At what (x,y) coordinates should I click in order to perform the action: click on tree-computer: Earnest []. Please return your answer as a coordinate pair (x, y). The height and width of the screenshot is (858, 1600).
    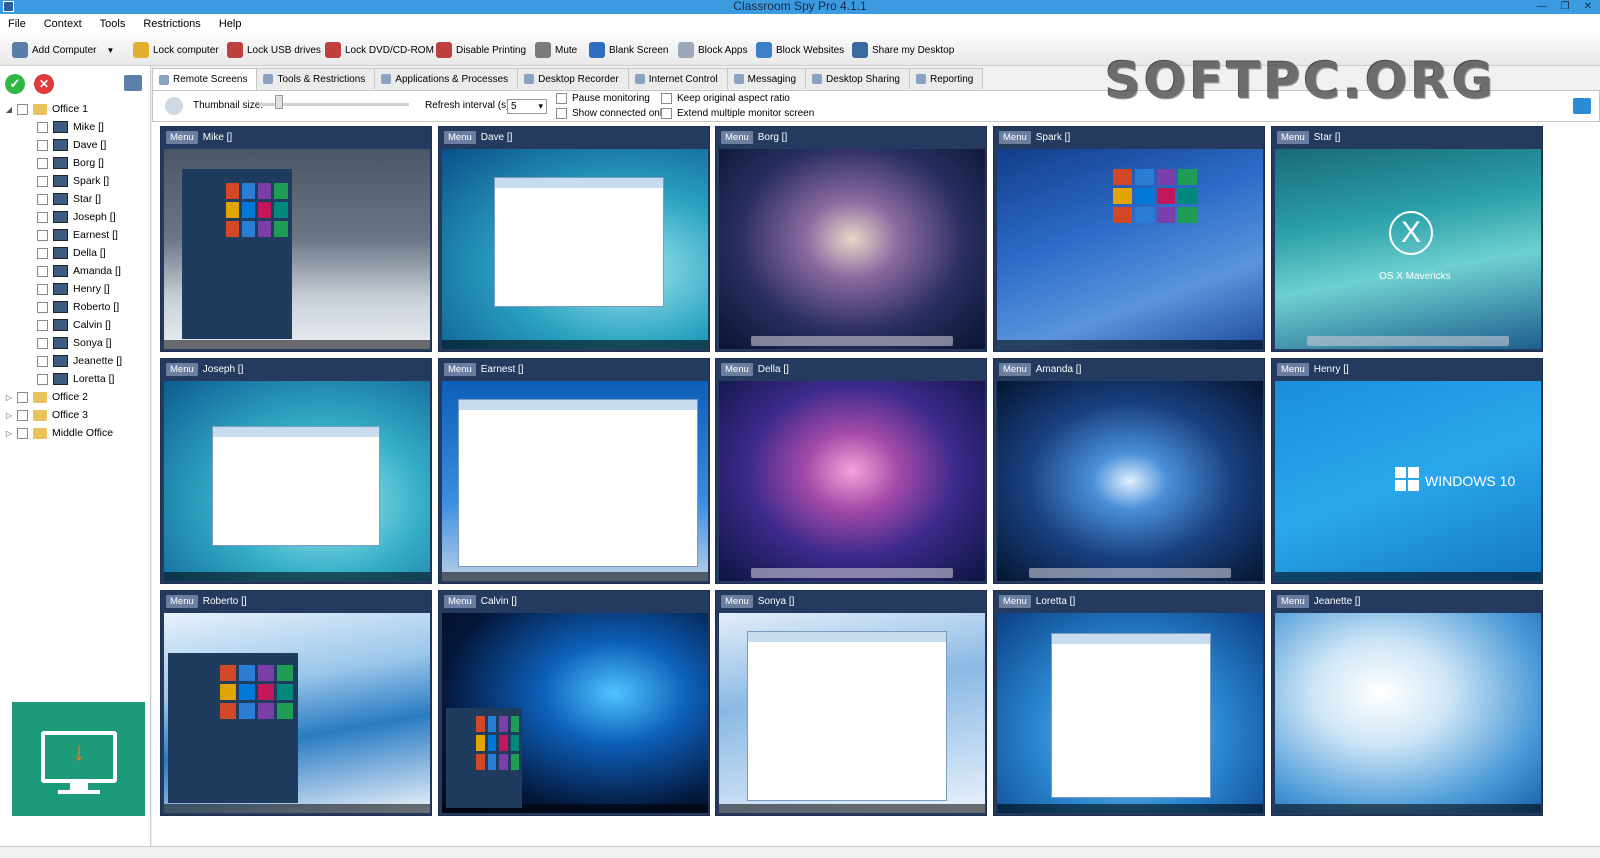
    Looking at the image, I should click on (75, 235).